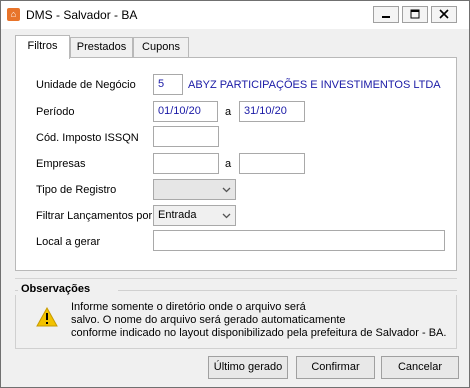 The width and height of the screenshot is (470, 388). Describe the element at coordinates (236, 278) in the screenshot. I see `divider` at that location.